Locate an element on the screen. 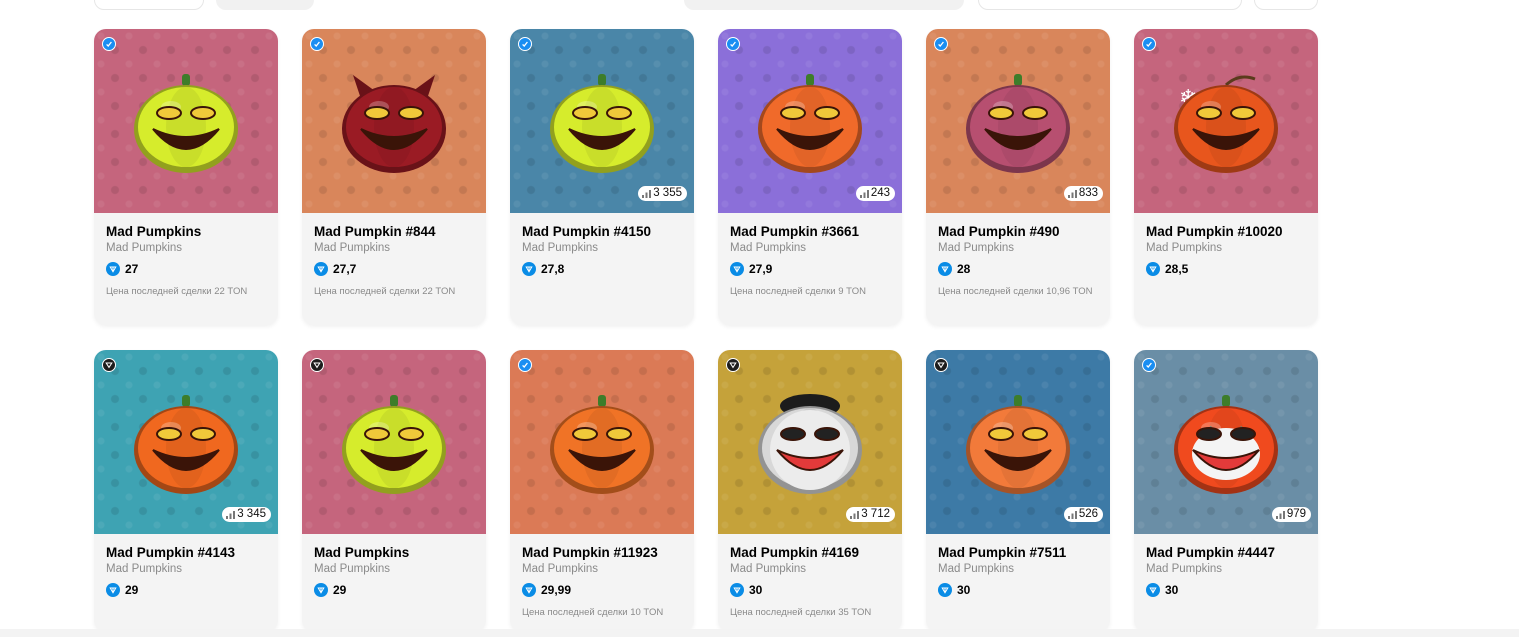 The image size is (1519, 637). rarity-badge: 3 355 is located at coordinates (662, 193).